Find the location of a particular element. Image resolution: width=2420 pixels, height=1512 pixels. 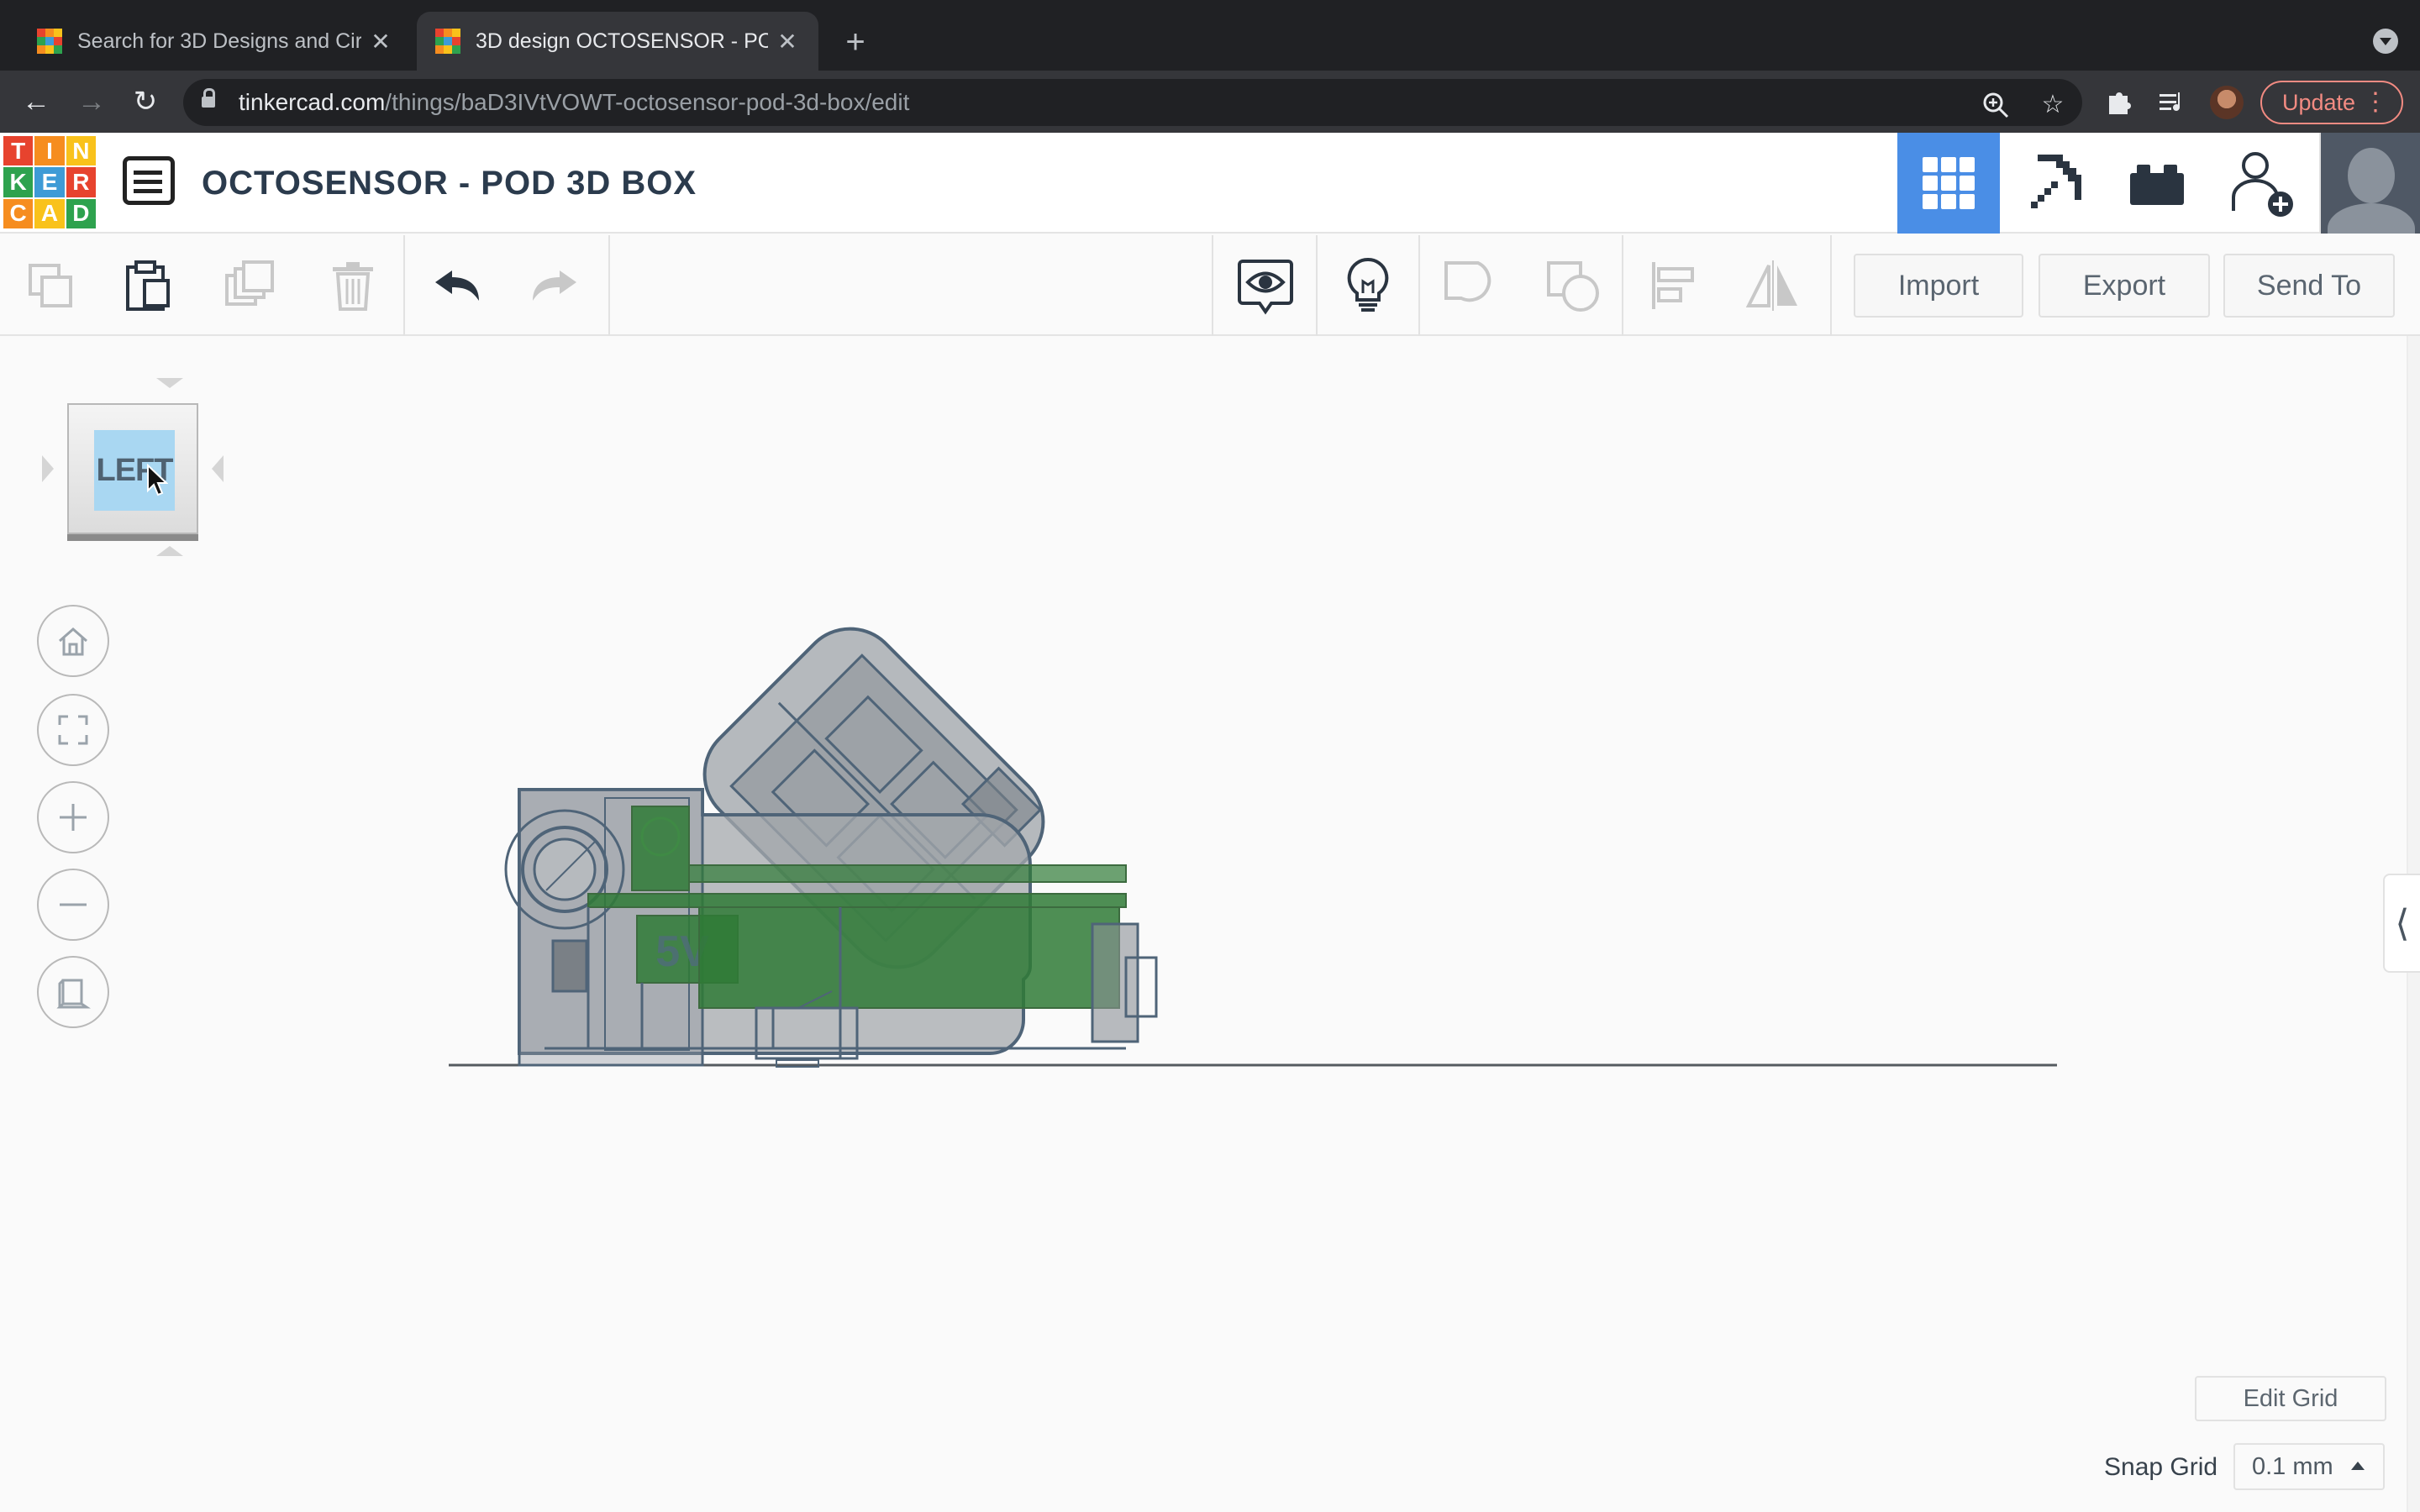

pickaxe-icon is located at coordinates (2056, 181).